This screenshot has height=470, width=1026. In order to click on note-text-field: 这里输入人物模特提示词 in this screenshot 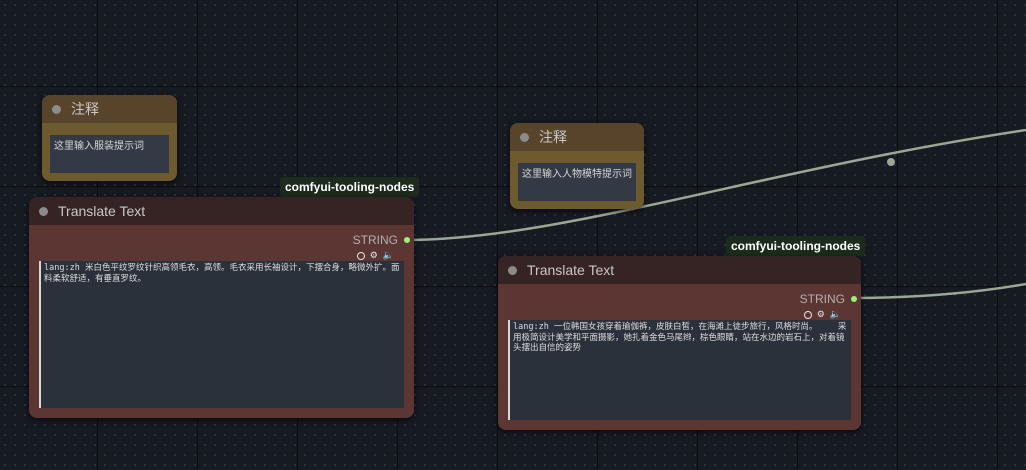, I will do `click(577, 182)`.